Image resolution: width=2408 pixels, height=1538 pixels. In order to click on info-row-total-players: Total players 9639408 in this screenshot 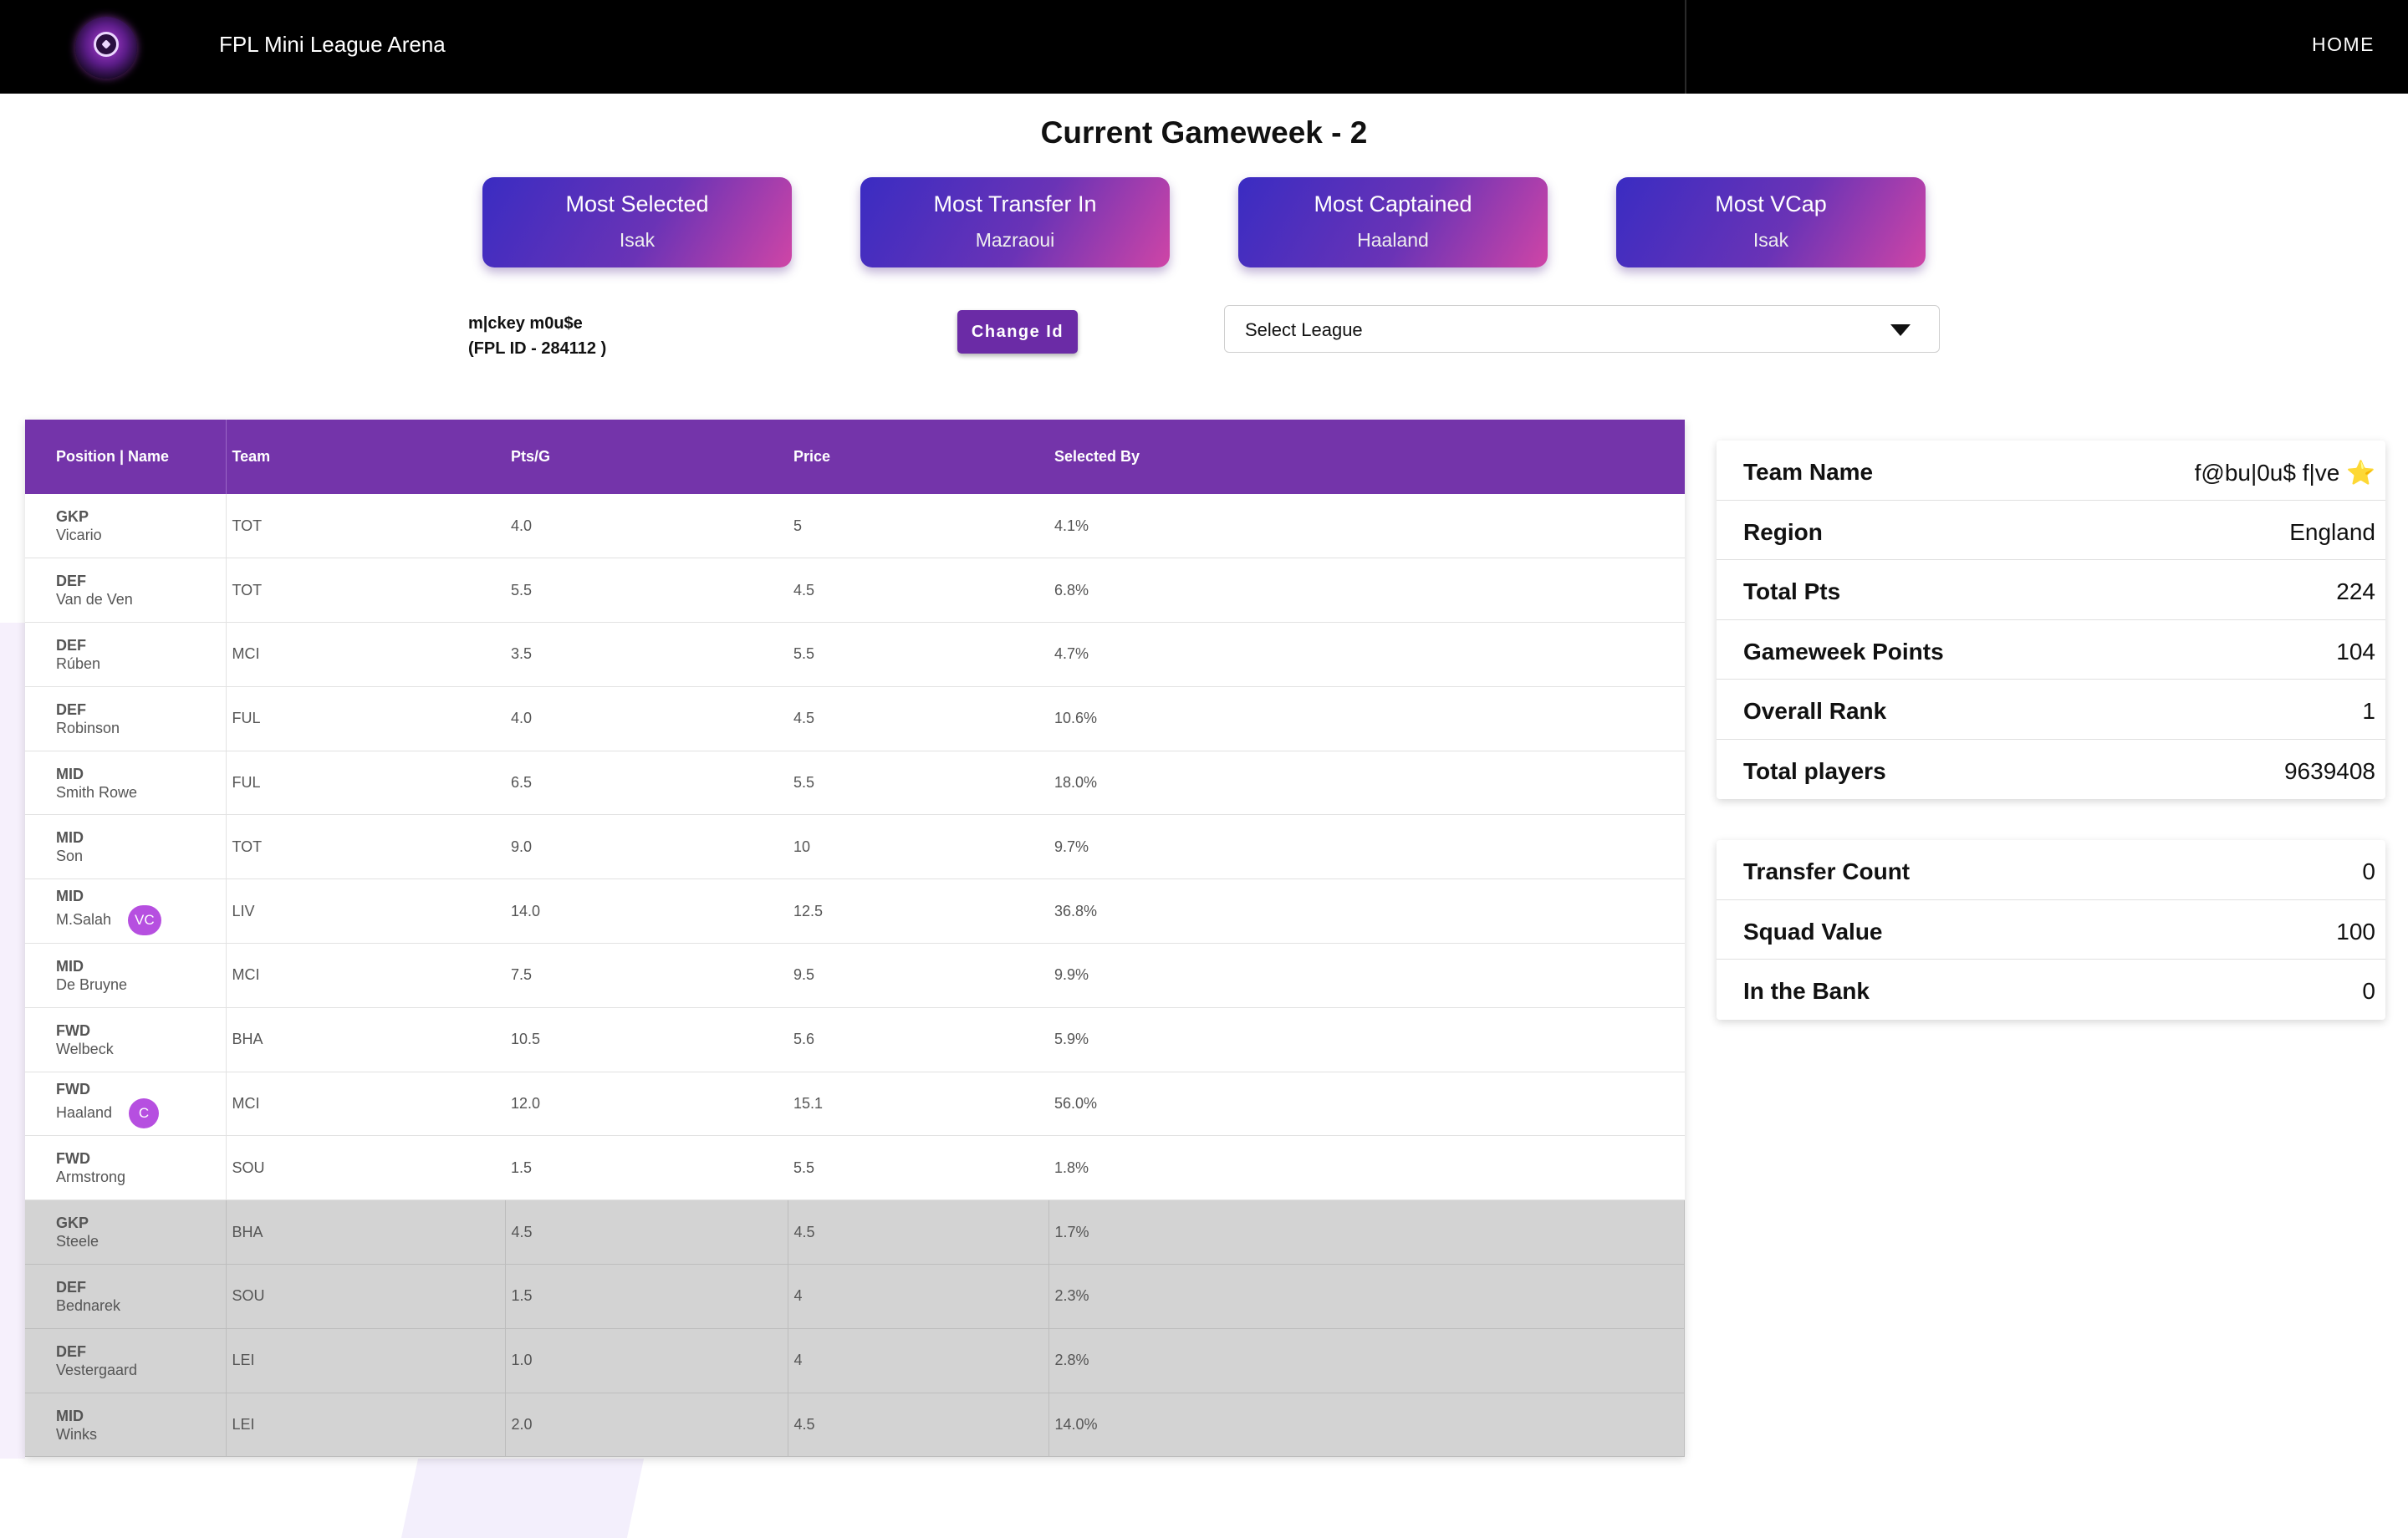, I will do `click(2051, 770)`.